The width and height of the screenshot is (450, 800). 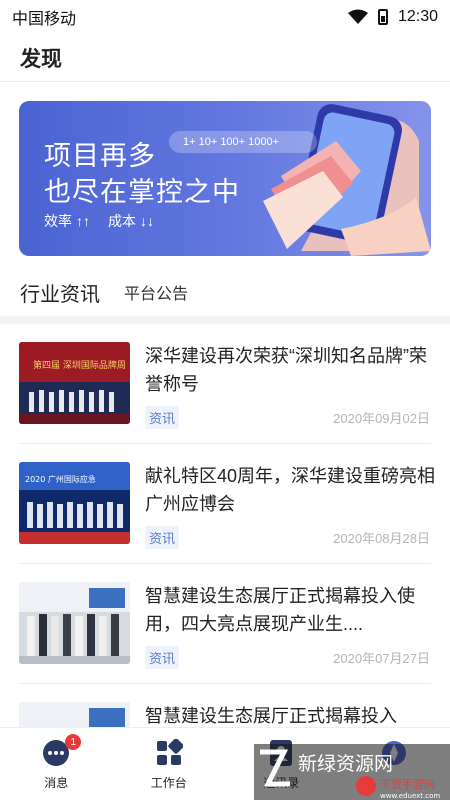 I want to click on news-thumbnail: 2020 广州国际应急, so click(x=74, y=503).